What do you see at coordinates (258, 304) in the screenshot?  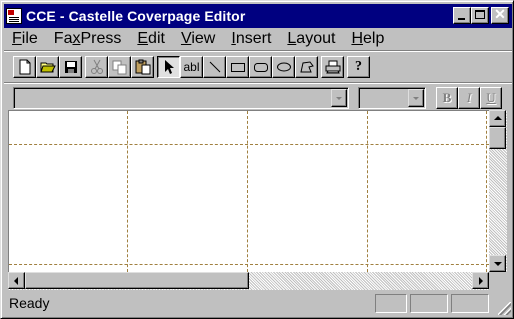 I see `status-bar: Ready` at bounding box center [258, 304].